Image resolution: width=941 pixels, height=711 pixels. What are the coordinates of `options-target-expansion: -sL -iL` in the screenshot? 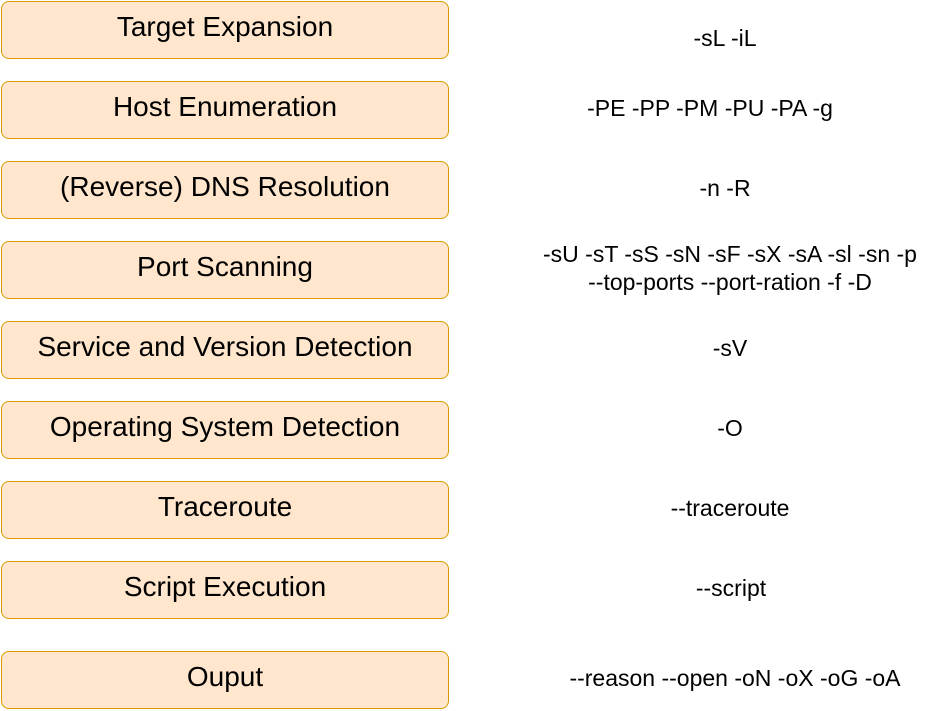 It's located at (693, 38).